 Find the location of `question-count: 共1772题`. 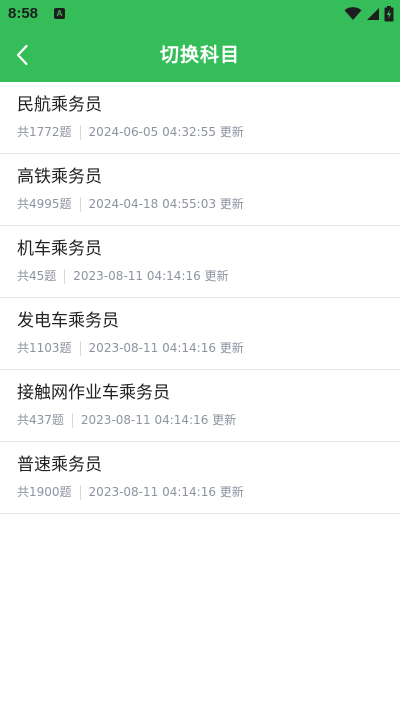

question-count: 共1772题 is located at coordinates (44, 132).